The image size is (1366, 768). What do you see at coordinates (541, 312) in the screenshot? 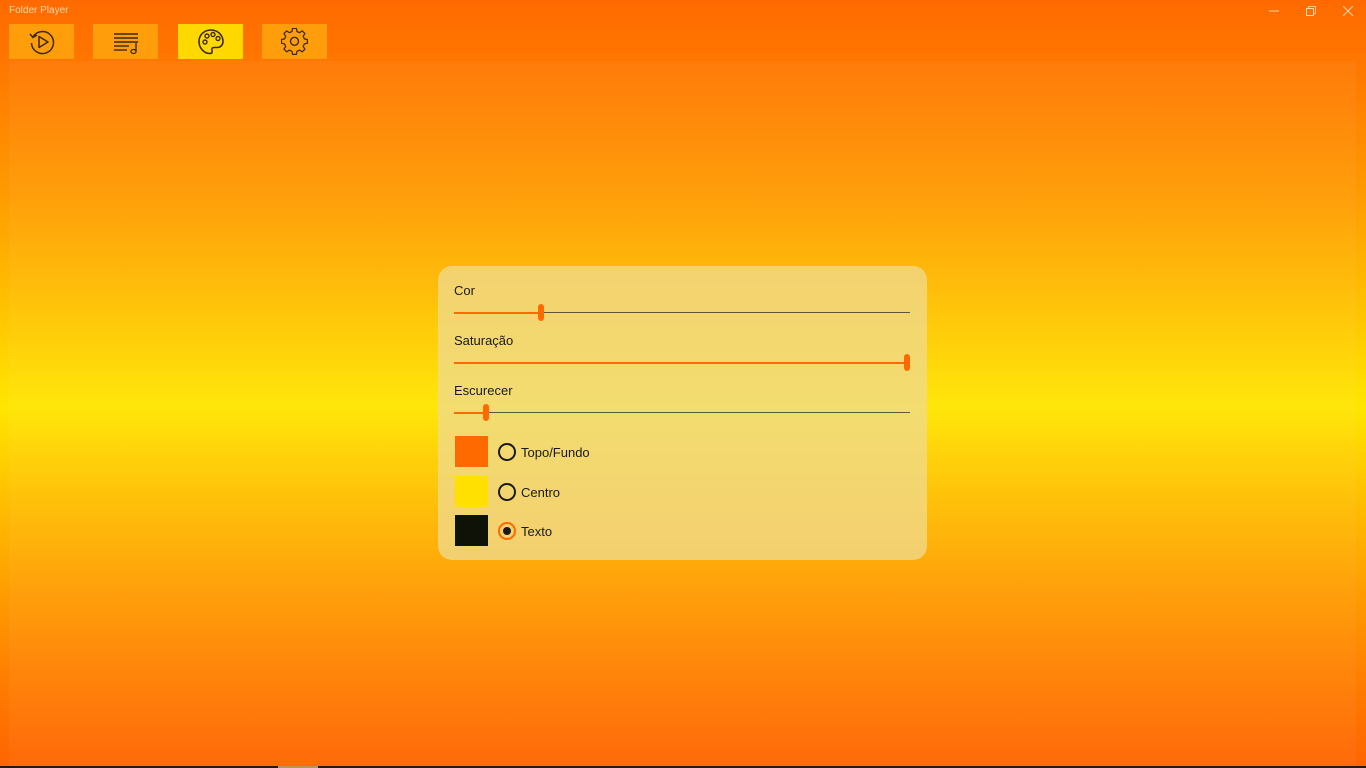
I see `hue-slider-thumb` at bounding box center [541, 312].